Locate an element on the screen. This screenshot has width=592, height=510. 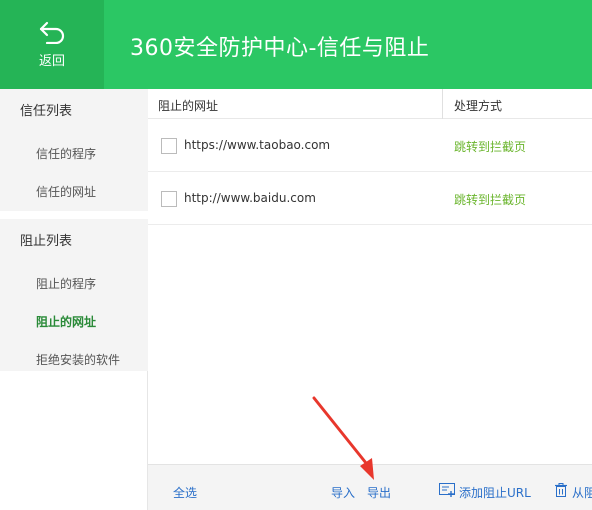
footer-toolbar: 全选 导入 导出 添加阻止URL 从阻 is located at coordinates (370, 487).